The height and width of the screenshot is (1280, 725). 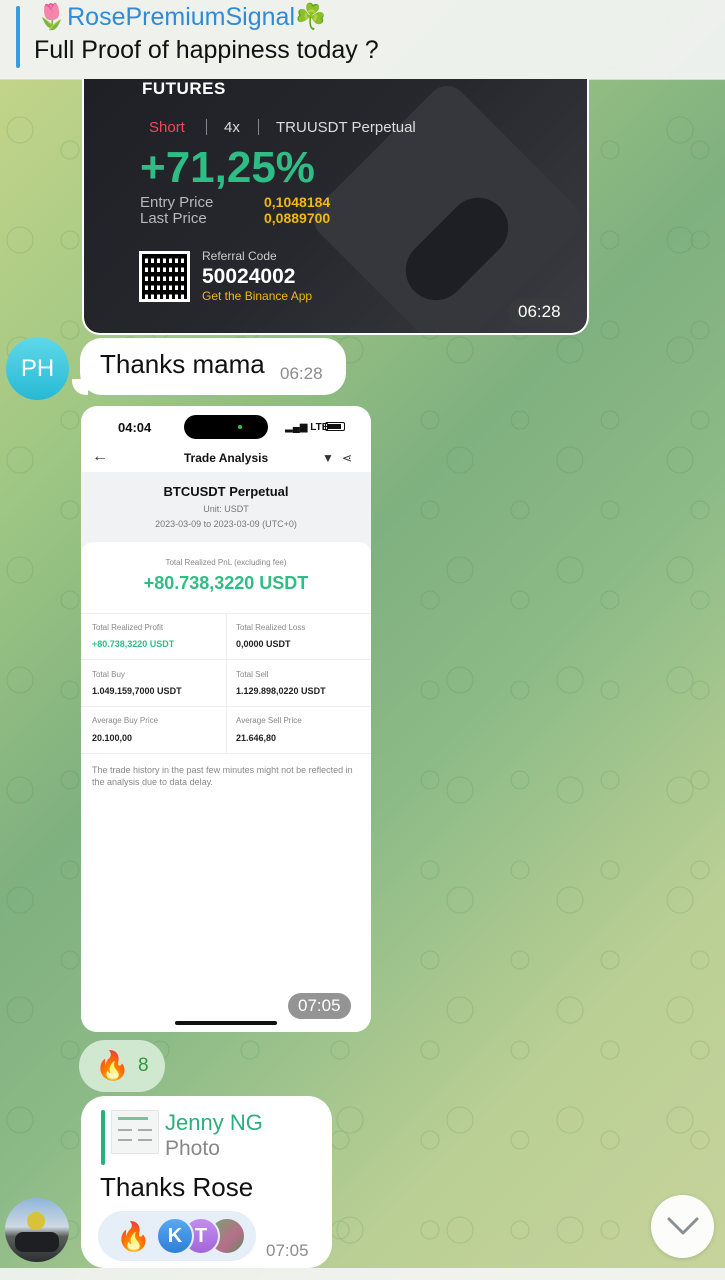 I want to click on reaction-count: 8, so click(x=143, y=1065).